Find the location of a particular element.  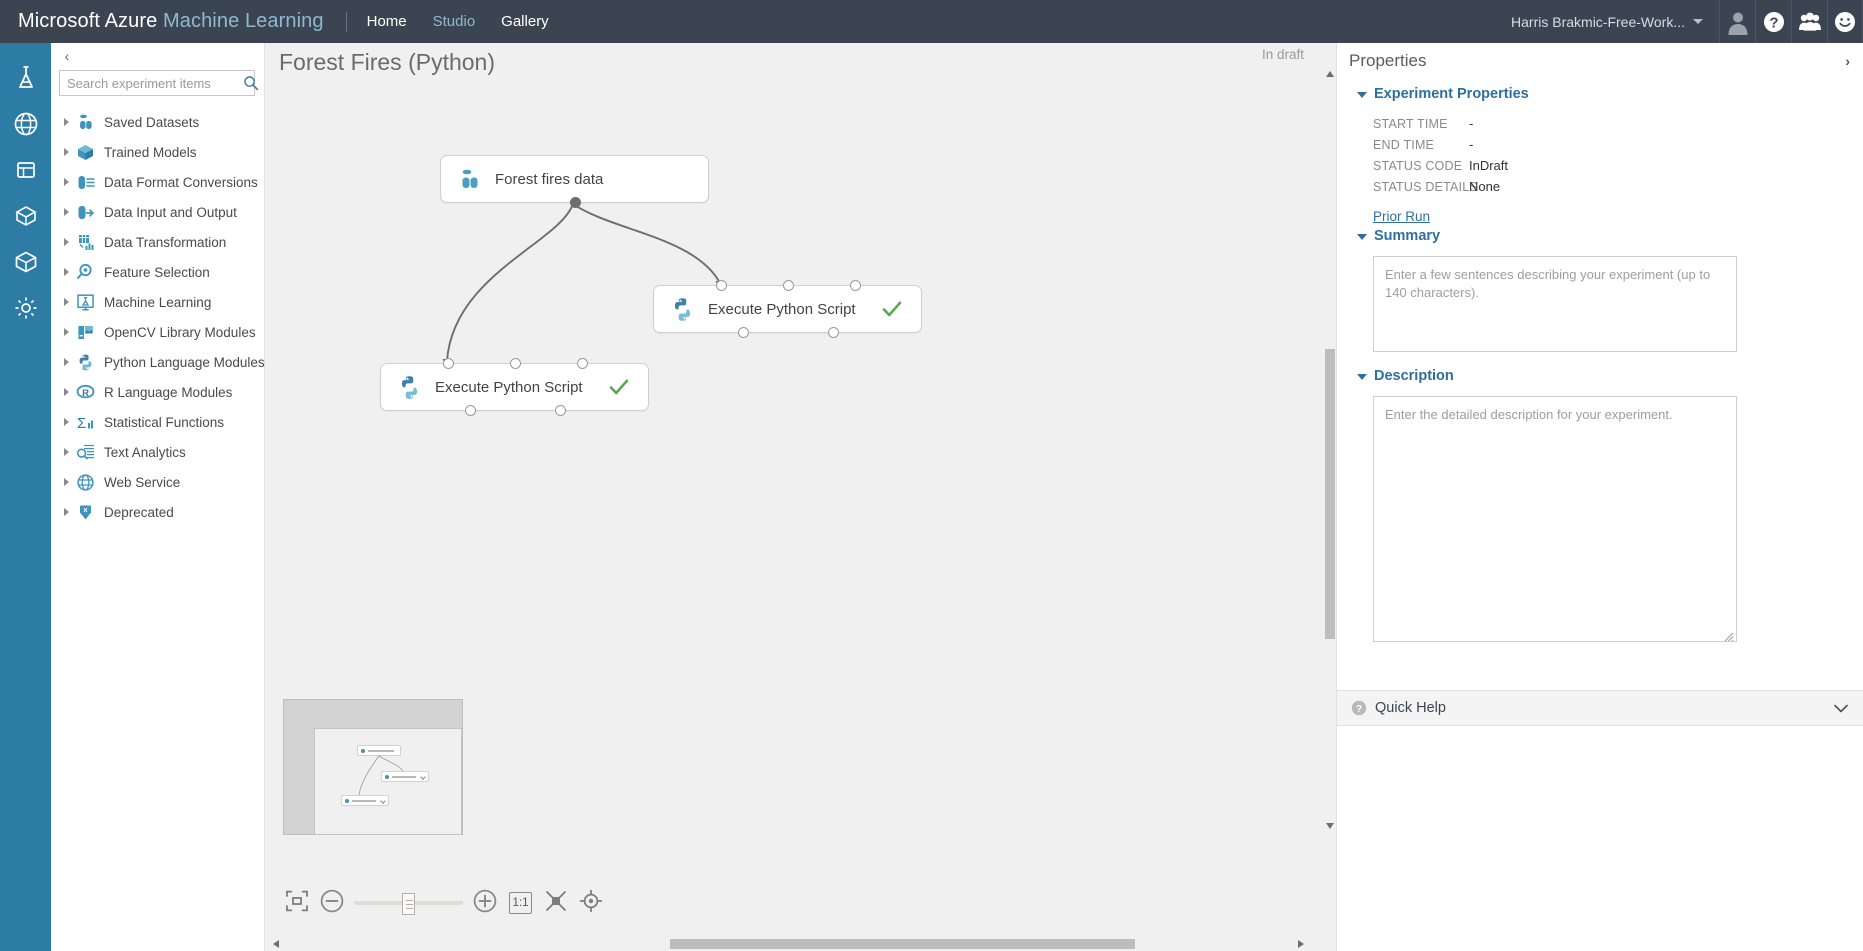

collapse-panel-chevron-icon: ‹ is located at coordinates (67, 56).